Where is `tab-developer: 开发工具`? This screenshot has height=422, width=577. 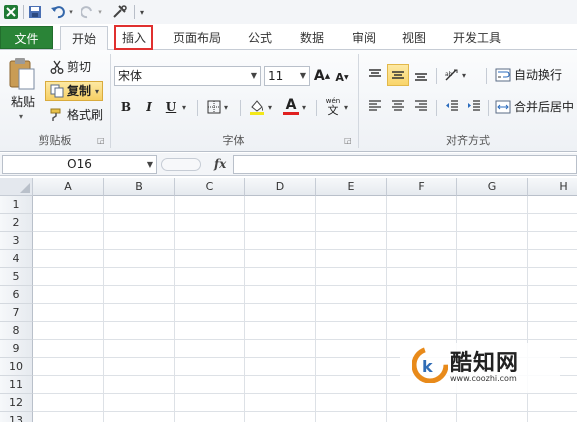 tab-developer: 开发工具 is located at coordinates (477, 38).